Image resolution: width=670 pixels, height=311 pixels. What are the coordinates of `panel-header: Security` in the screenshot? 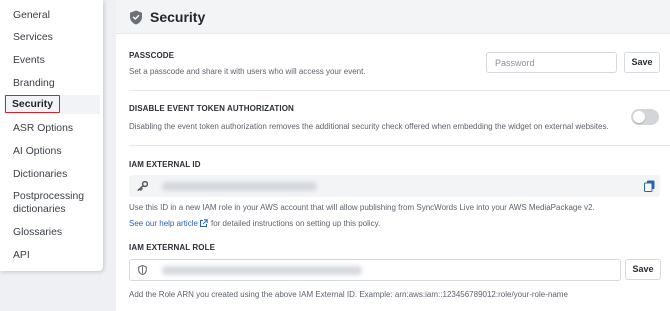 It's located at (393, 17).